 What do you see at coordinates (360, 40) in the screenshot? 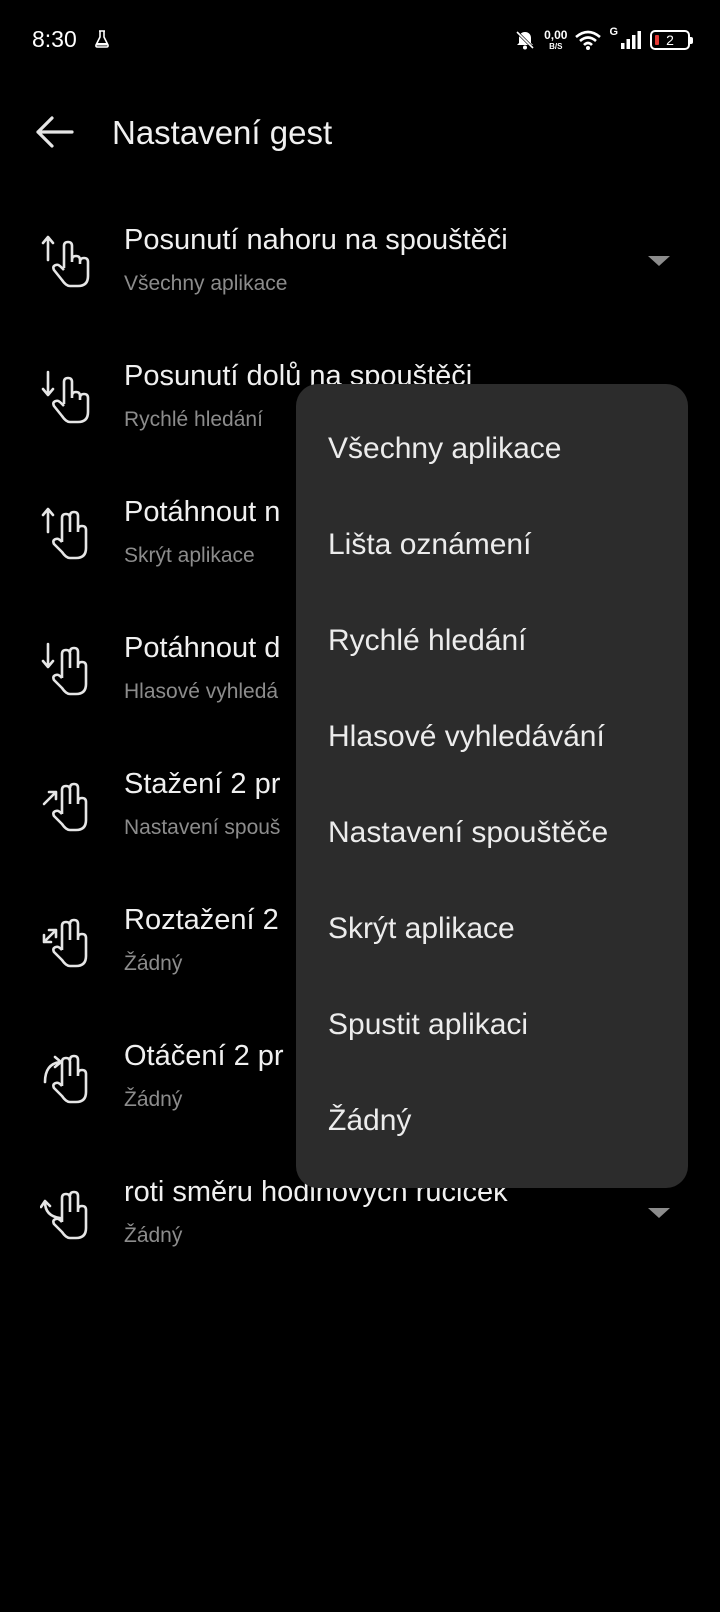
I see `status-bar: 8:30 0,00 B/S G 2` at bounding box center [360, 40].